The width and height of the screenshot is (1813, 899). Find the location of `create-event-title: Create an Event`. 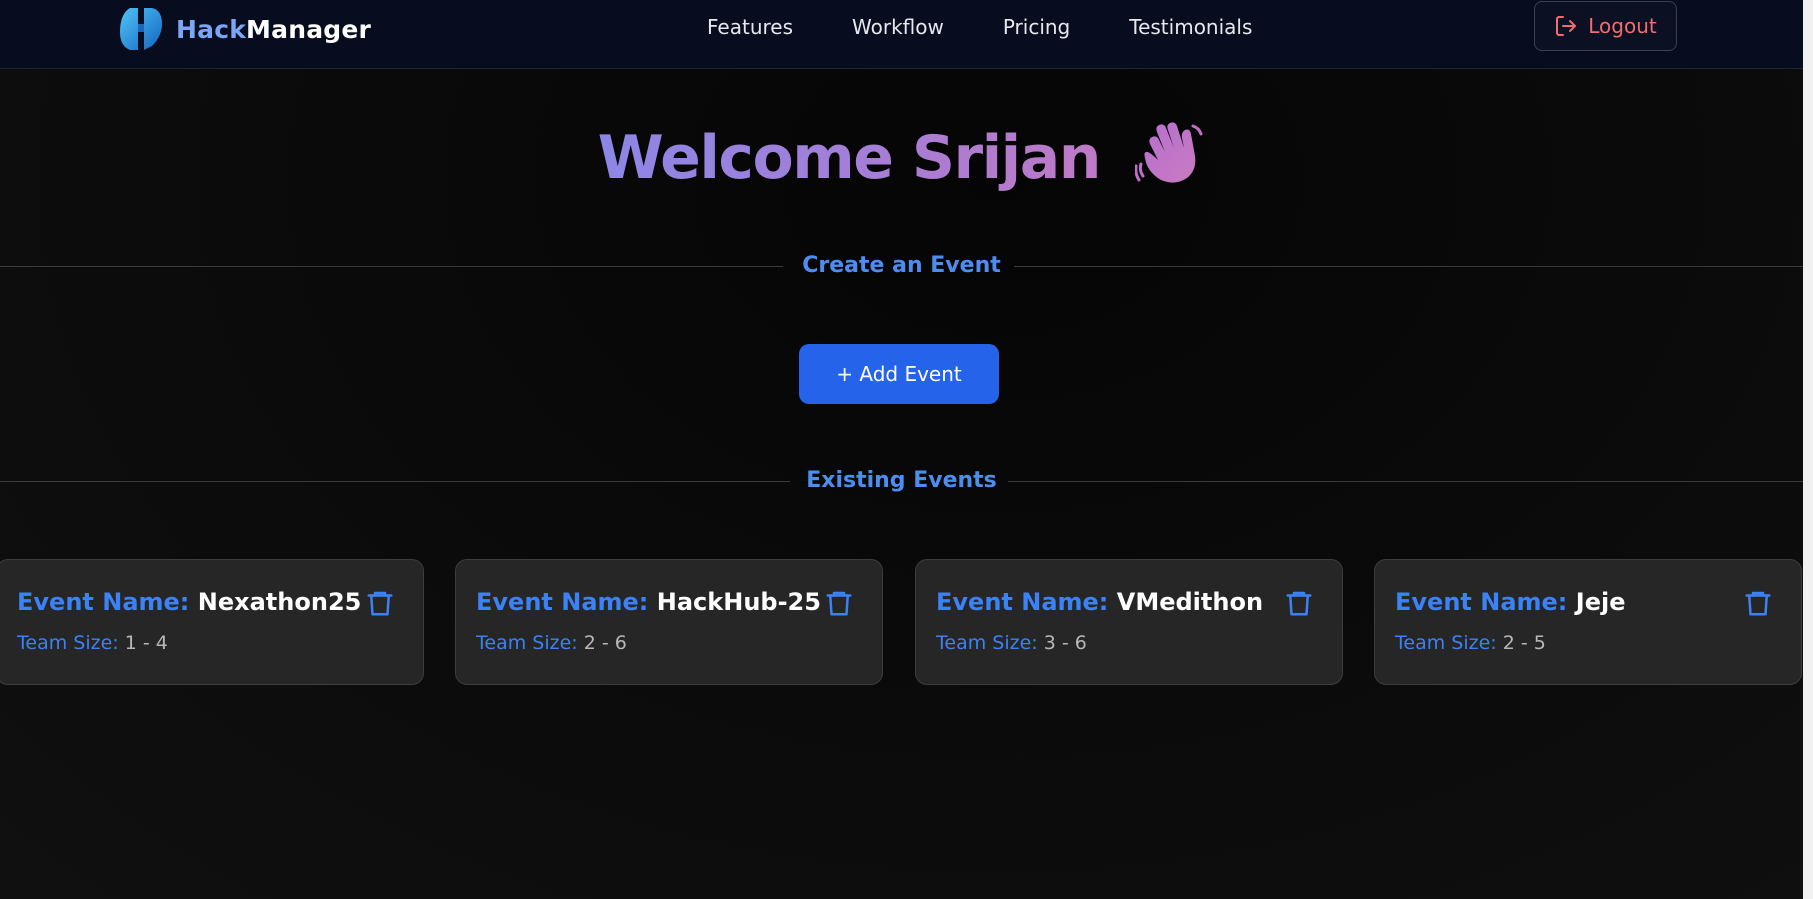

create-event-title: Create an Event is located at coordinates (901, 265).